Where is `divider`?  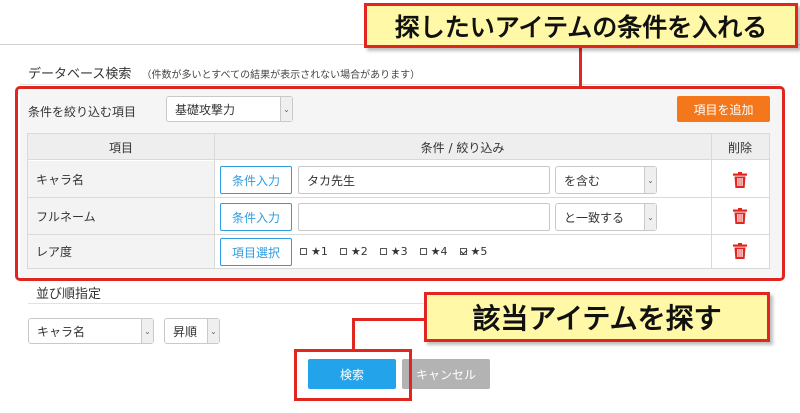 divider is located at coordinates (400, 84).